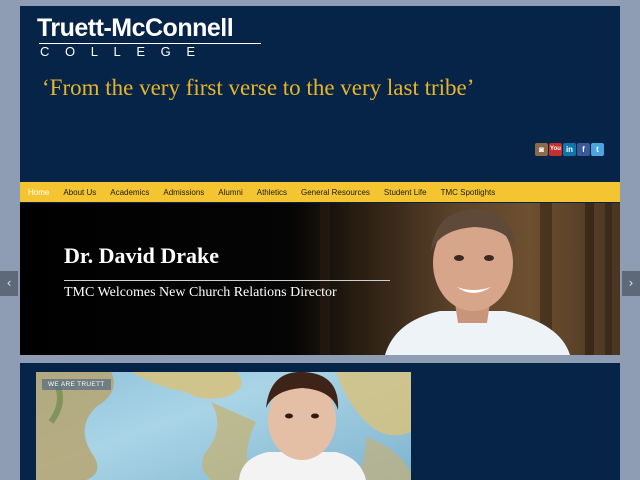 This screenshot has height=480, width=640. Describe the element at coordinates (9, 283) in the screenshot. I see `slider-prev-button: ‹` at that location.